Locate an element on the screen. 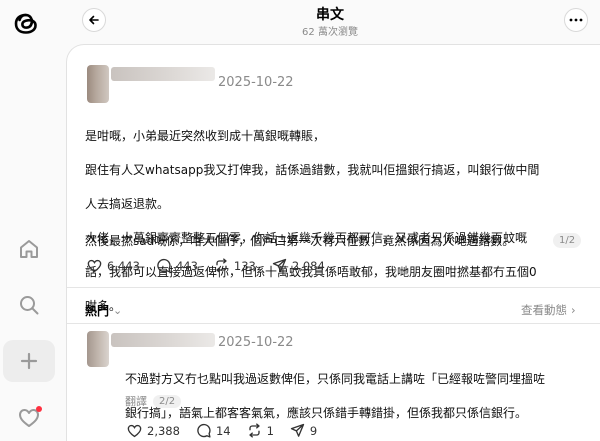 Image resolution: width=600 pixels, height=441 pixels. reply-page-indicator: 2/2 is located at coordinates (167, 401).